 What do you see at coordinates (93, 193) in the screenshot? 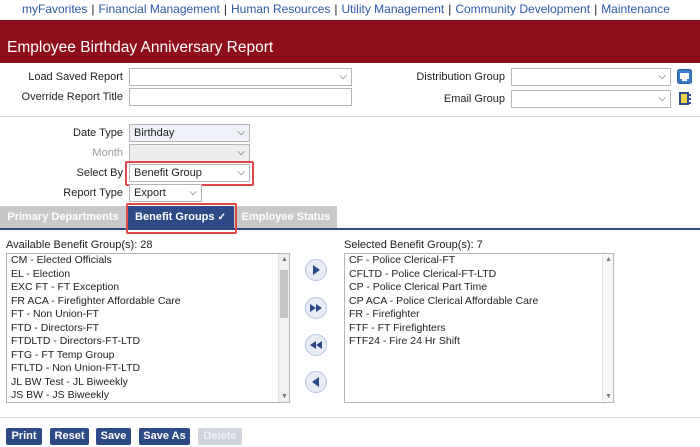
I see `report-type-label: Report Type` at bounding box center [93, 193].